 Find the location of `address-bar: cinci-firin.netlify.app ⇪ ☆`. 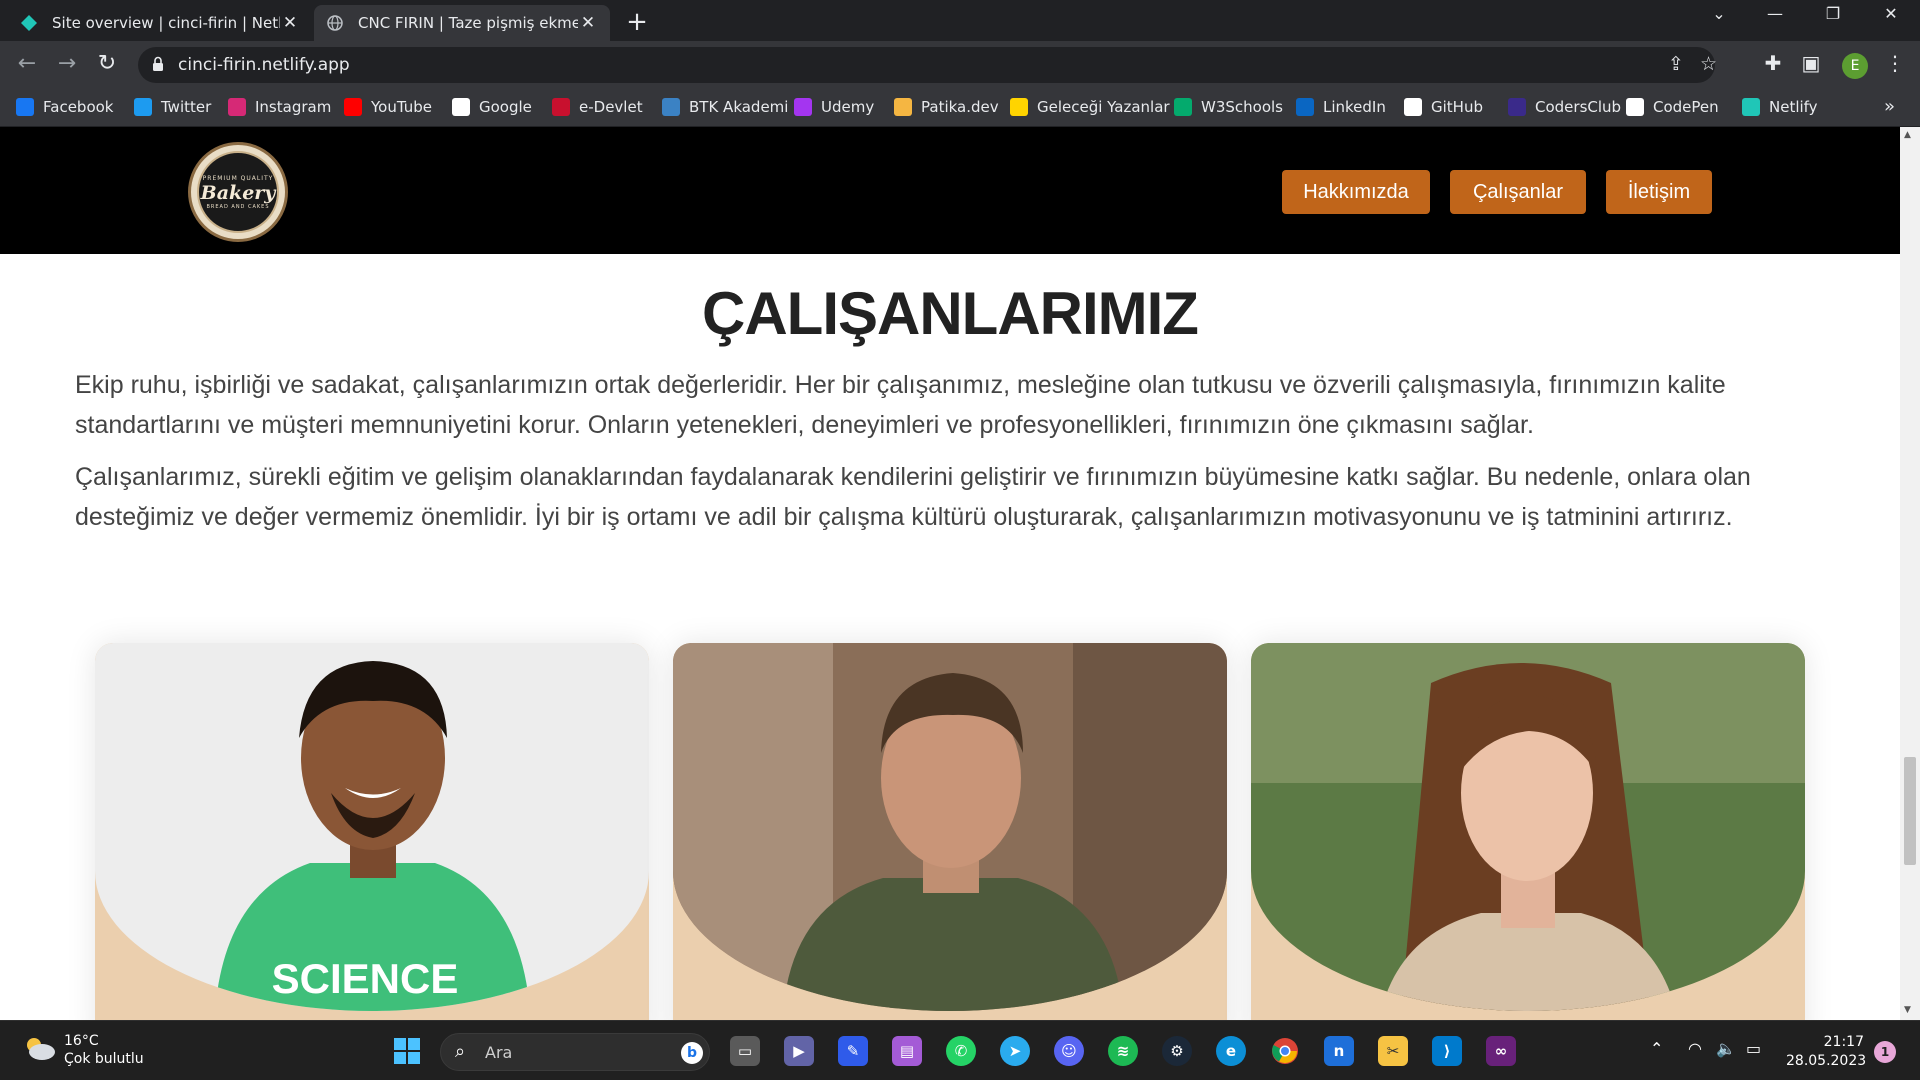

address-bar: cinci-firin.netlify.app ⇪ ☆ is located at coordinates (927, 65).